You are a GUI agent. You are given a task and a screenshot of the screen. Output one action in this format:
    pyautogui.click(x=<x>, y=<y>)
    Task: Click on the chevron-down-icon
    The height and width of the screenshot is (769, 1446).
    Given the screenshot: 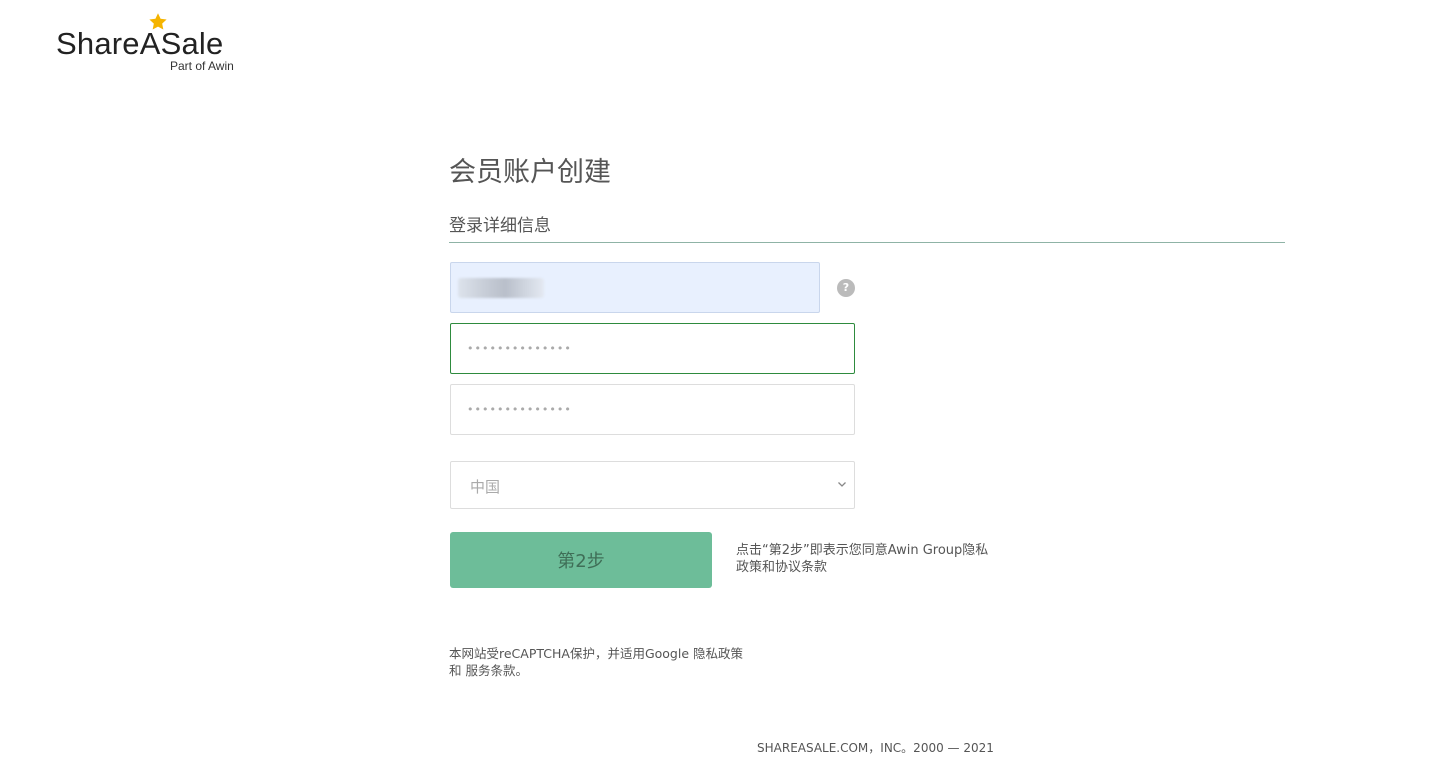 What is the action you would take?
    pyautogui.click(x=842, y=484)
    